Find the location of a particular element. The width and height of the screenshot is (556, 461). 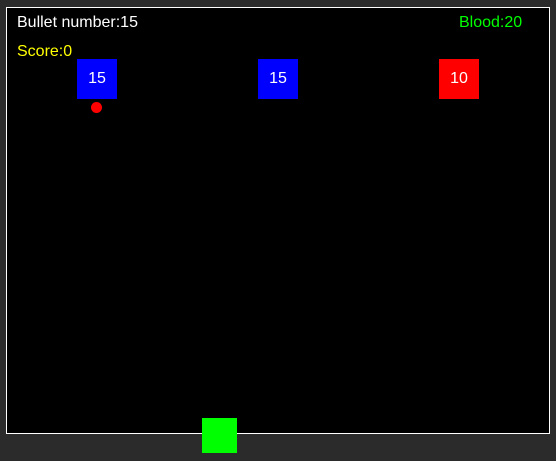

player-ship is located at coordinates (219, 435).